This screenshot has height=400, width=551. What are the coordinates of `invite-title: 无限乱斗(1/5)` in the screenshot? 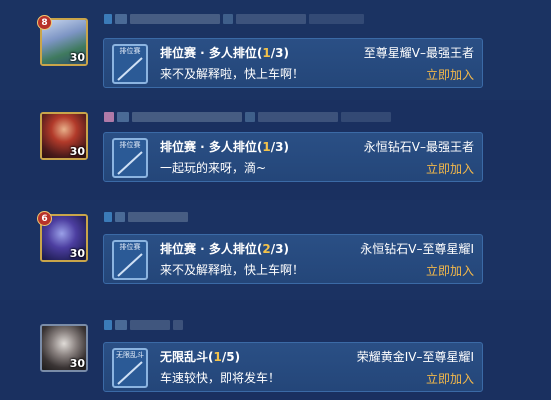 It's located at (200, 357).